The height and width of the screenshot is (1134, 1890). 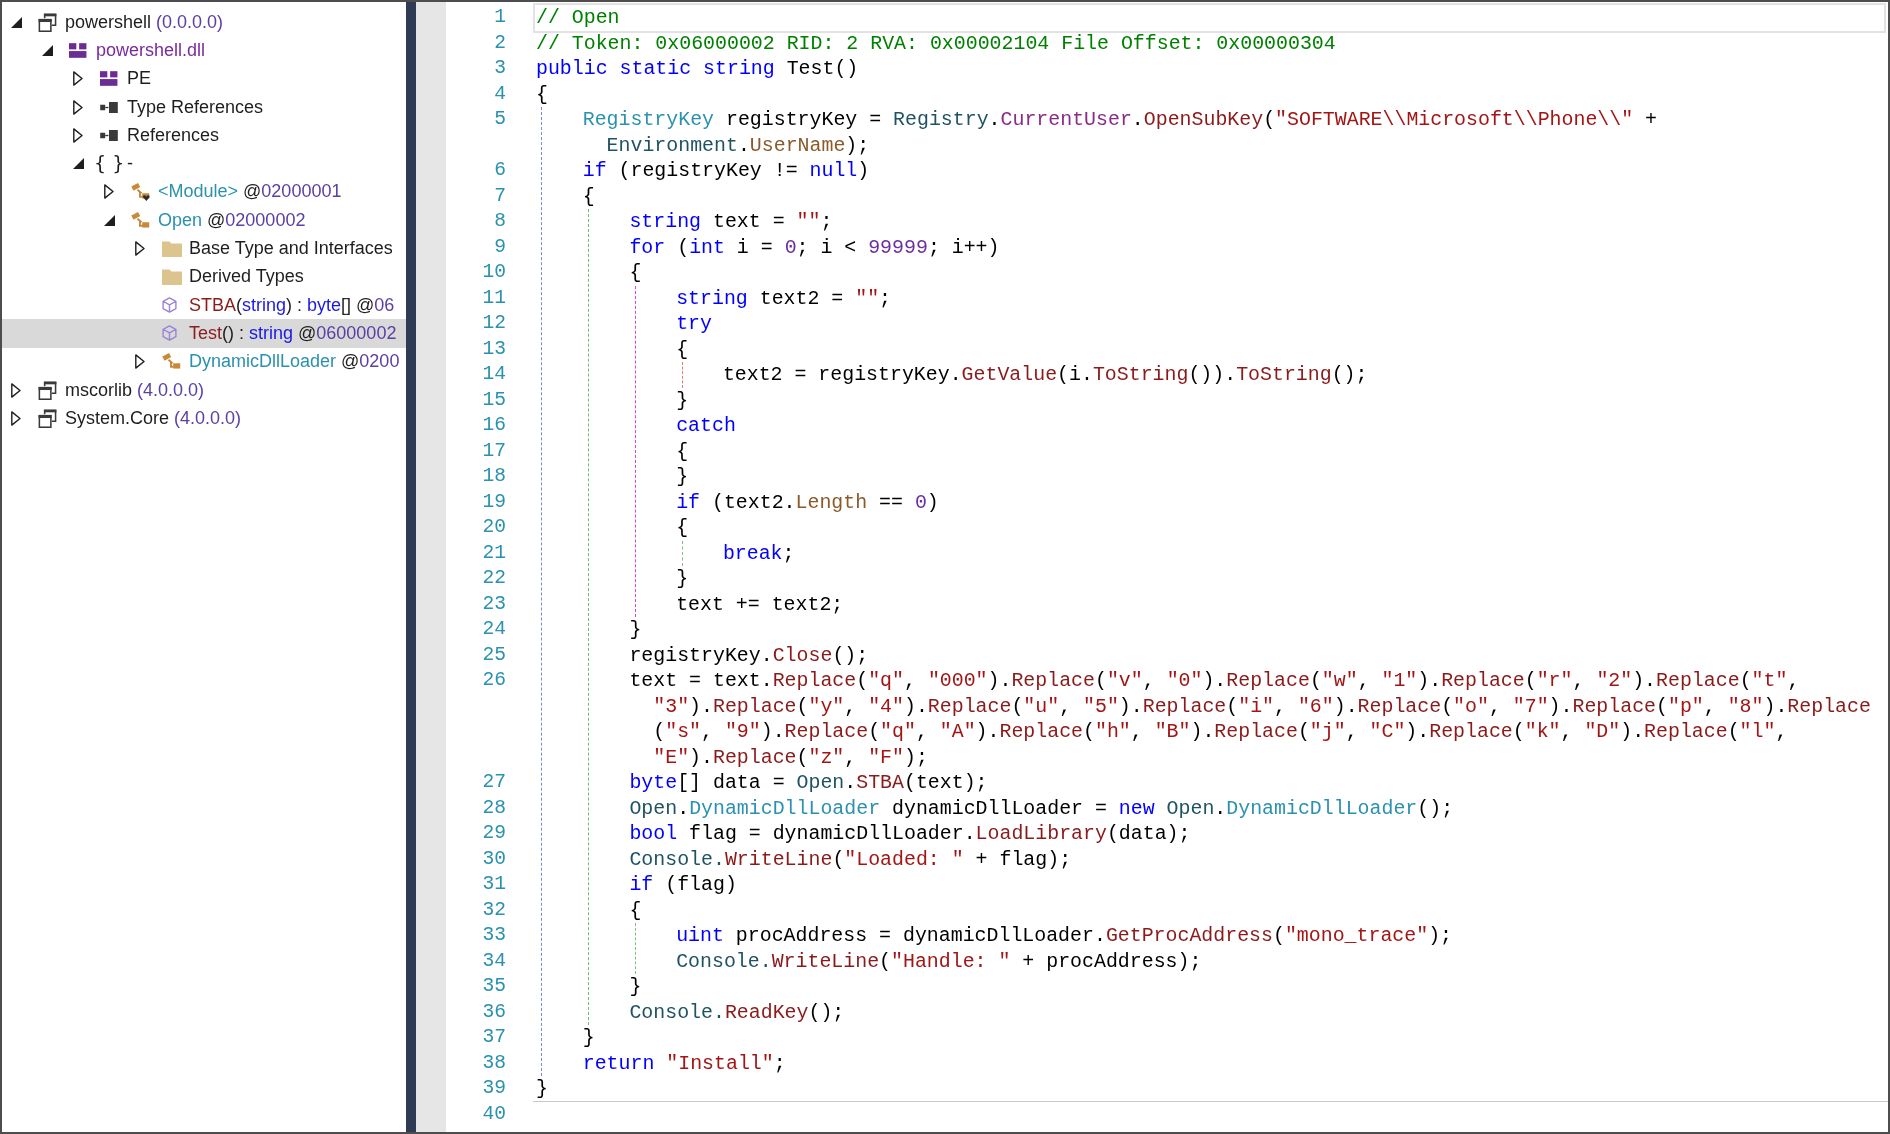 I want to click on tree-item: { }-, so click(x=204, y=163).